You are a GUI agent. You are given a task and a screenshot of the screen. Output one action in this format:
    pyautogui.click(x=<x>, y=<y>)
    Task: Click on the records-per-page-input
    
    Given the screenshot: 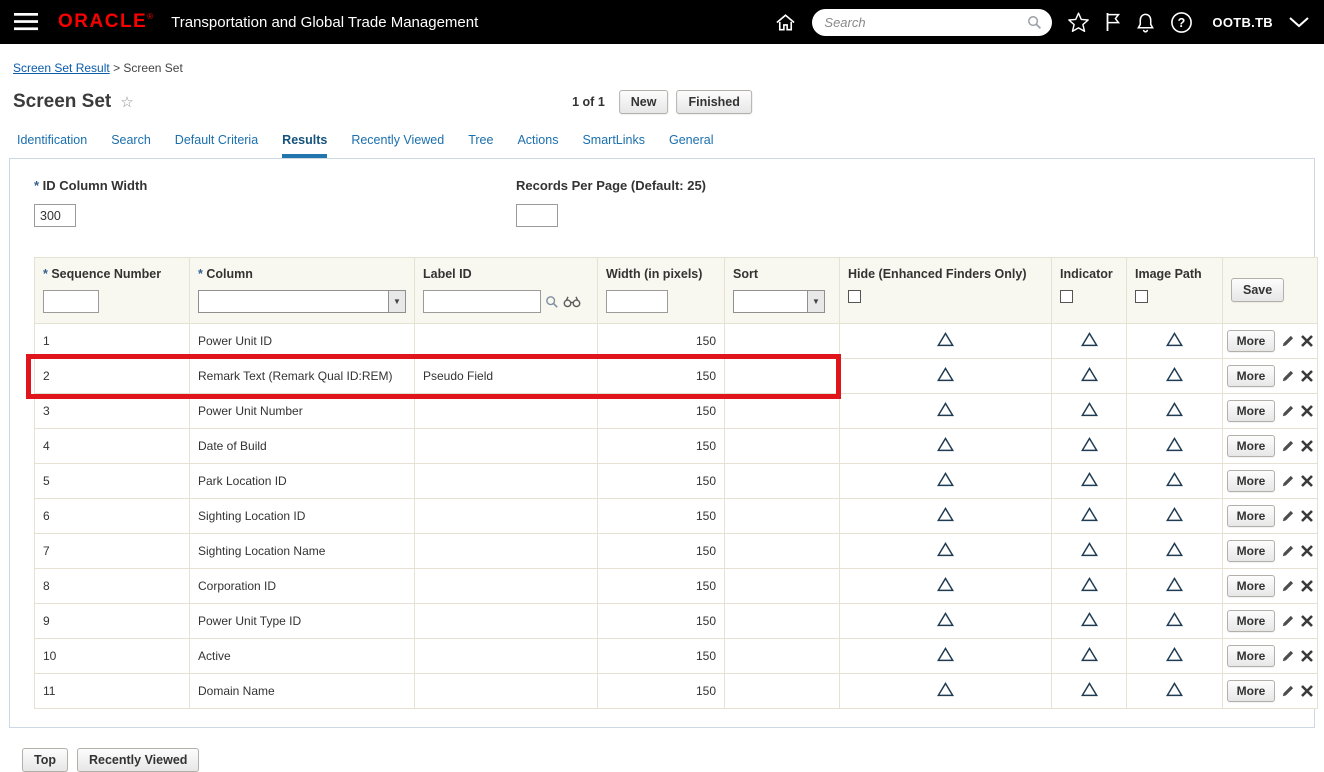 What is the action you would take?
    pyautogui.click(x=537, y=215)
    